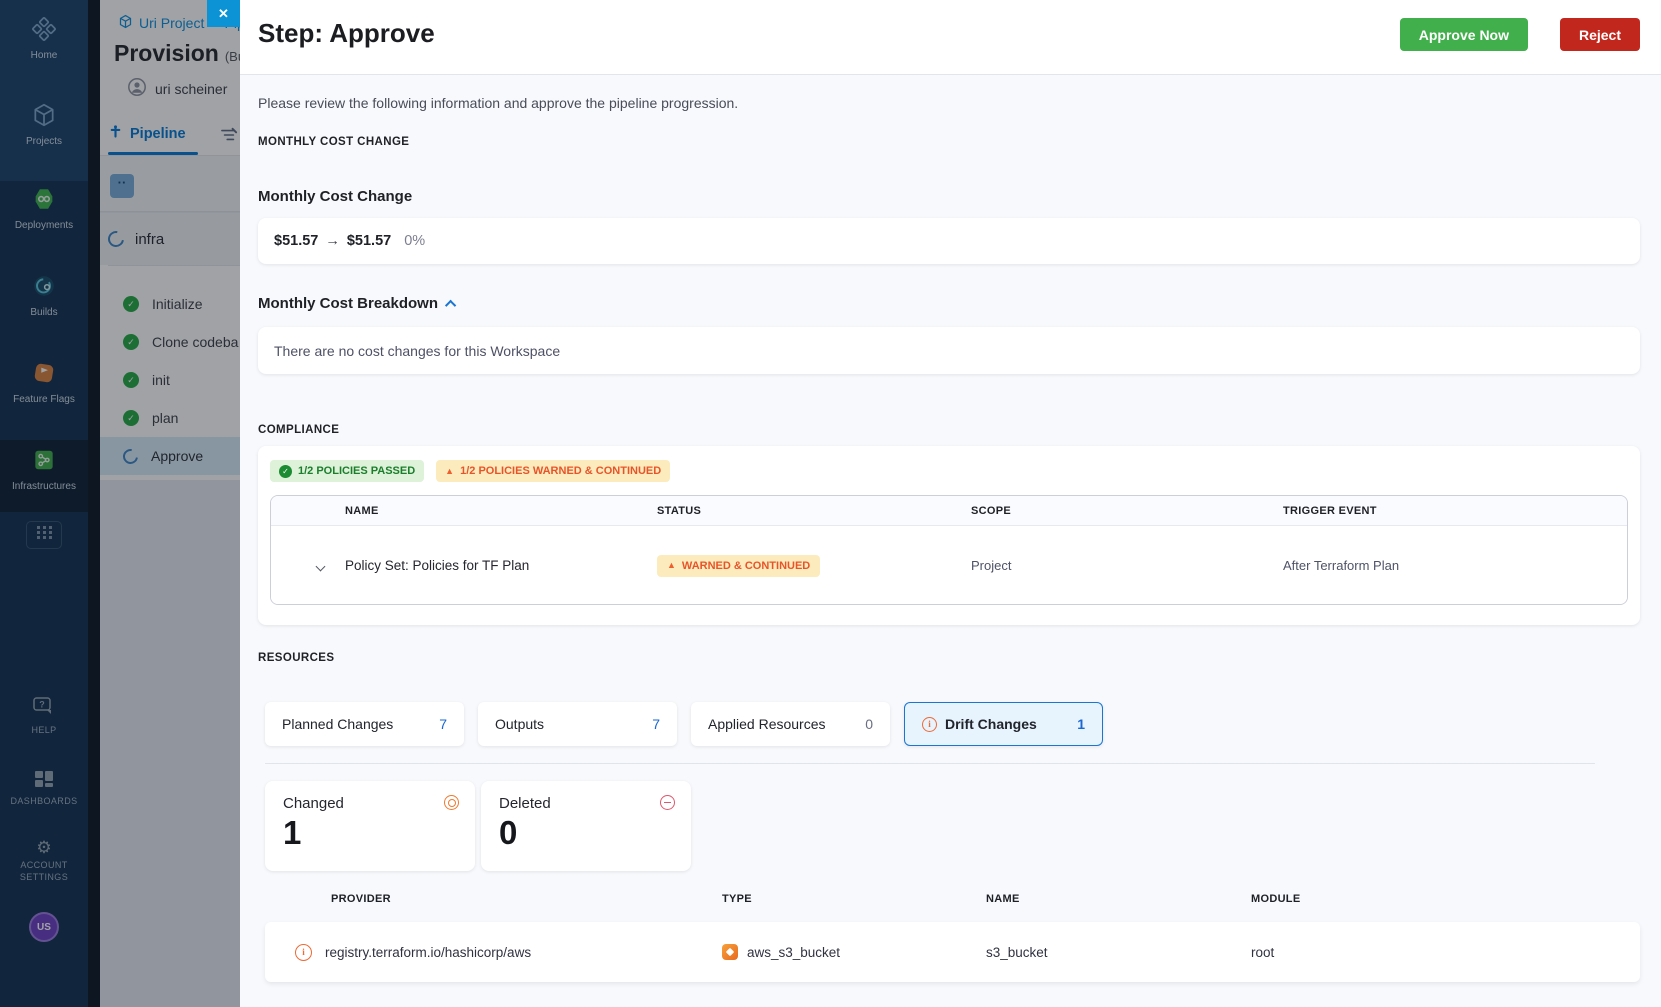  Describe the element at coordinates (1263, 952) in the screenshot. I see `resource-module: root` at that location.